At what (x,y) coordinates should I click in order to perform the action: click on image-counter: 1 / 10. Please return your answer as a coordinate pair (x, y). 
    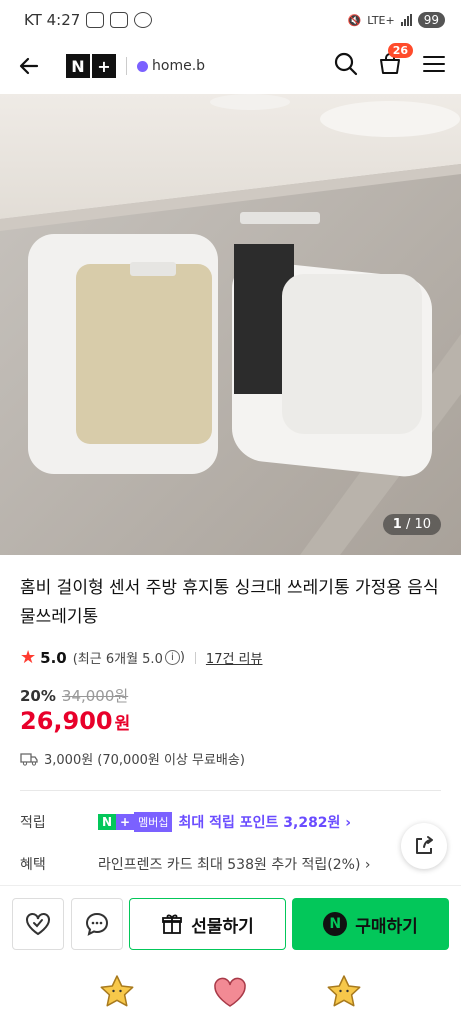
    Looking at the image, I should click on (411, 524).